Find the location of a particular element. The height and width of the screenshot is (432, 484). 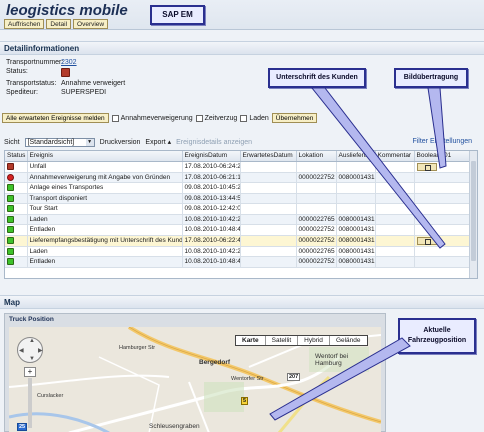

export-menu: Export ▴ is located at coordinates (158, 142).